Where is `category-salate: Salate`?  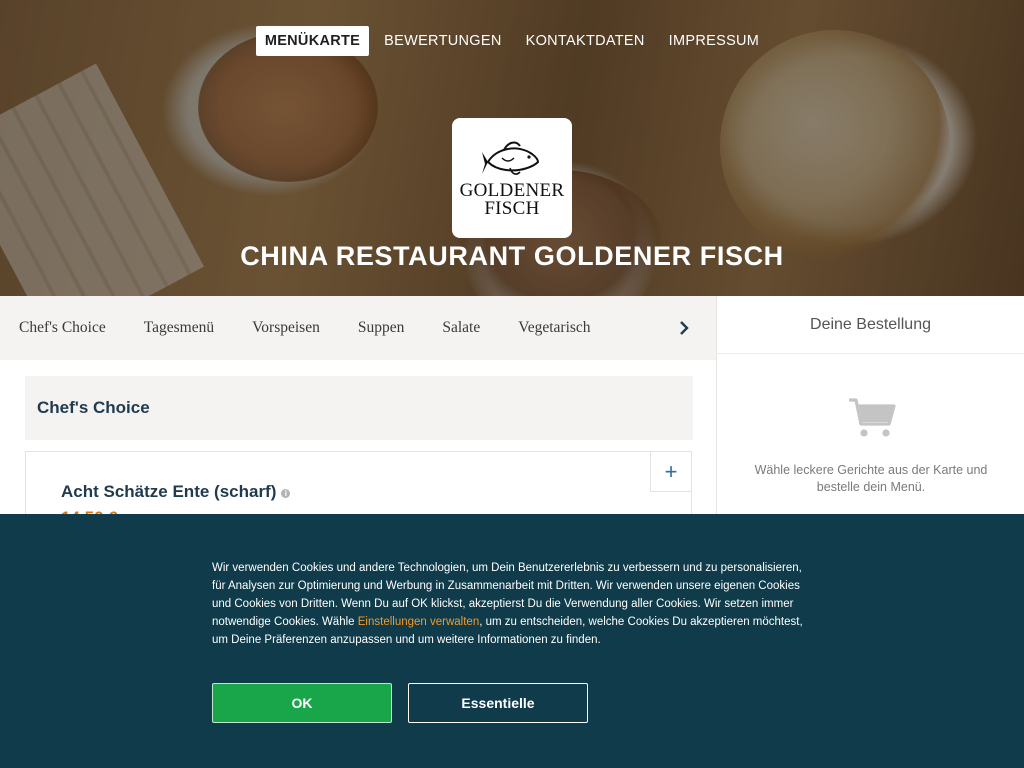
category-salate: Salate is located at coordinates (461, 328).